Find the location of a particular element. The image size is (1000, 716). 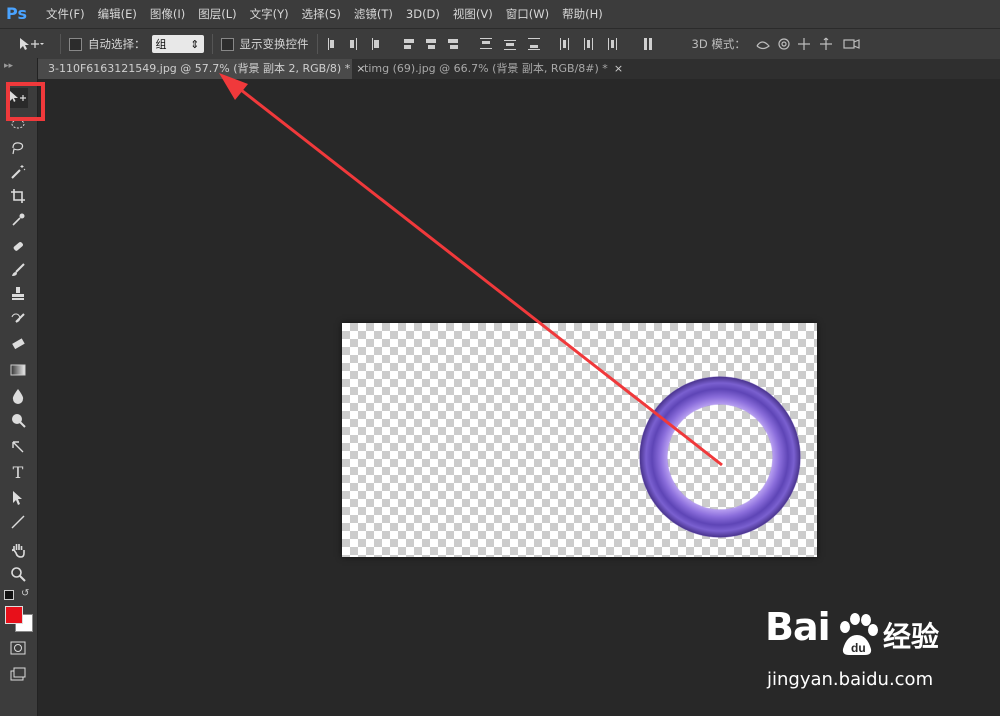

svg-text: du is located at coordinates (858, 648).